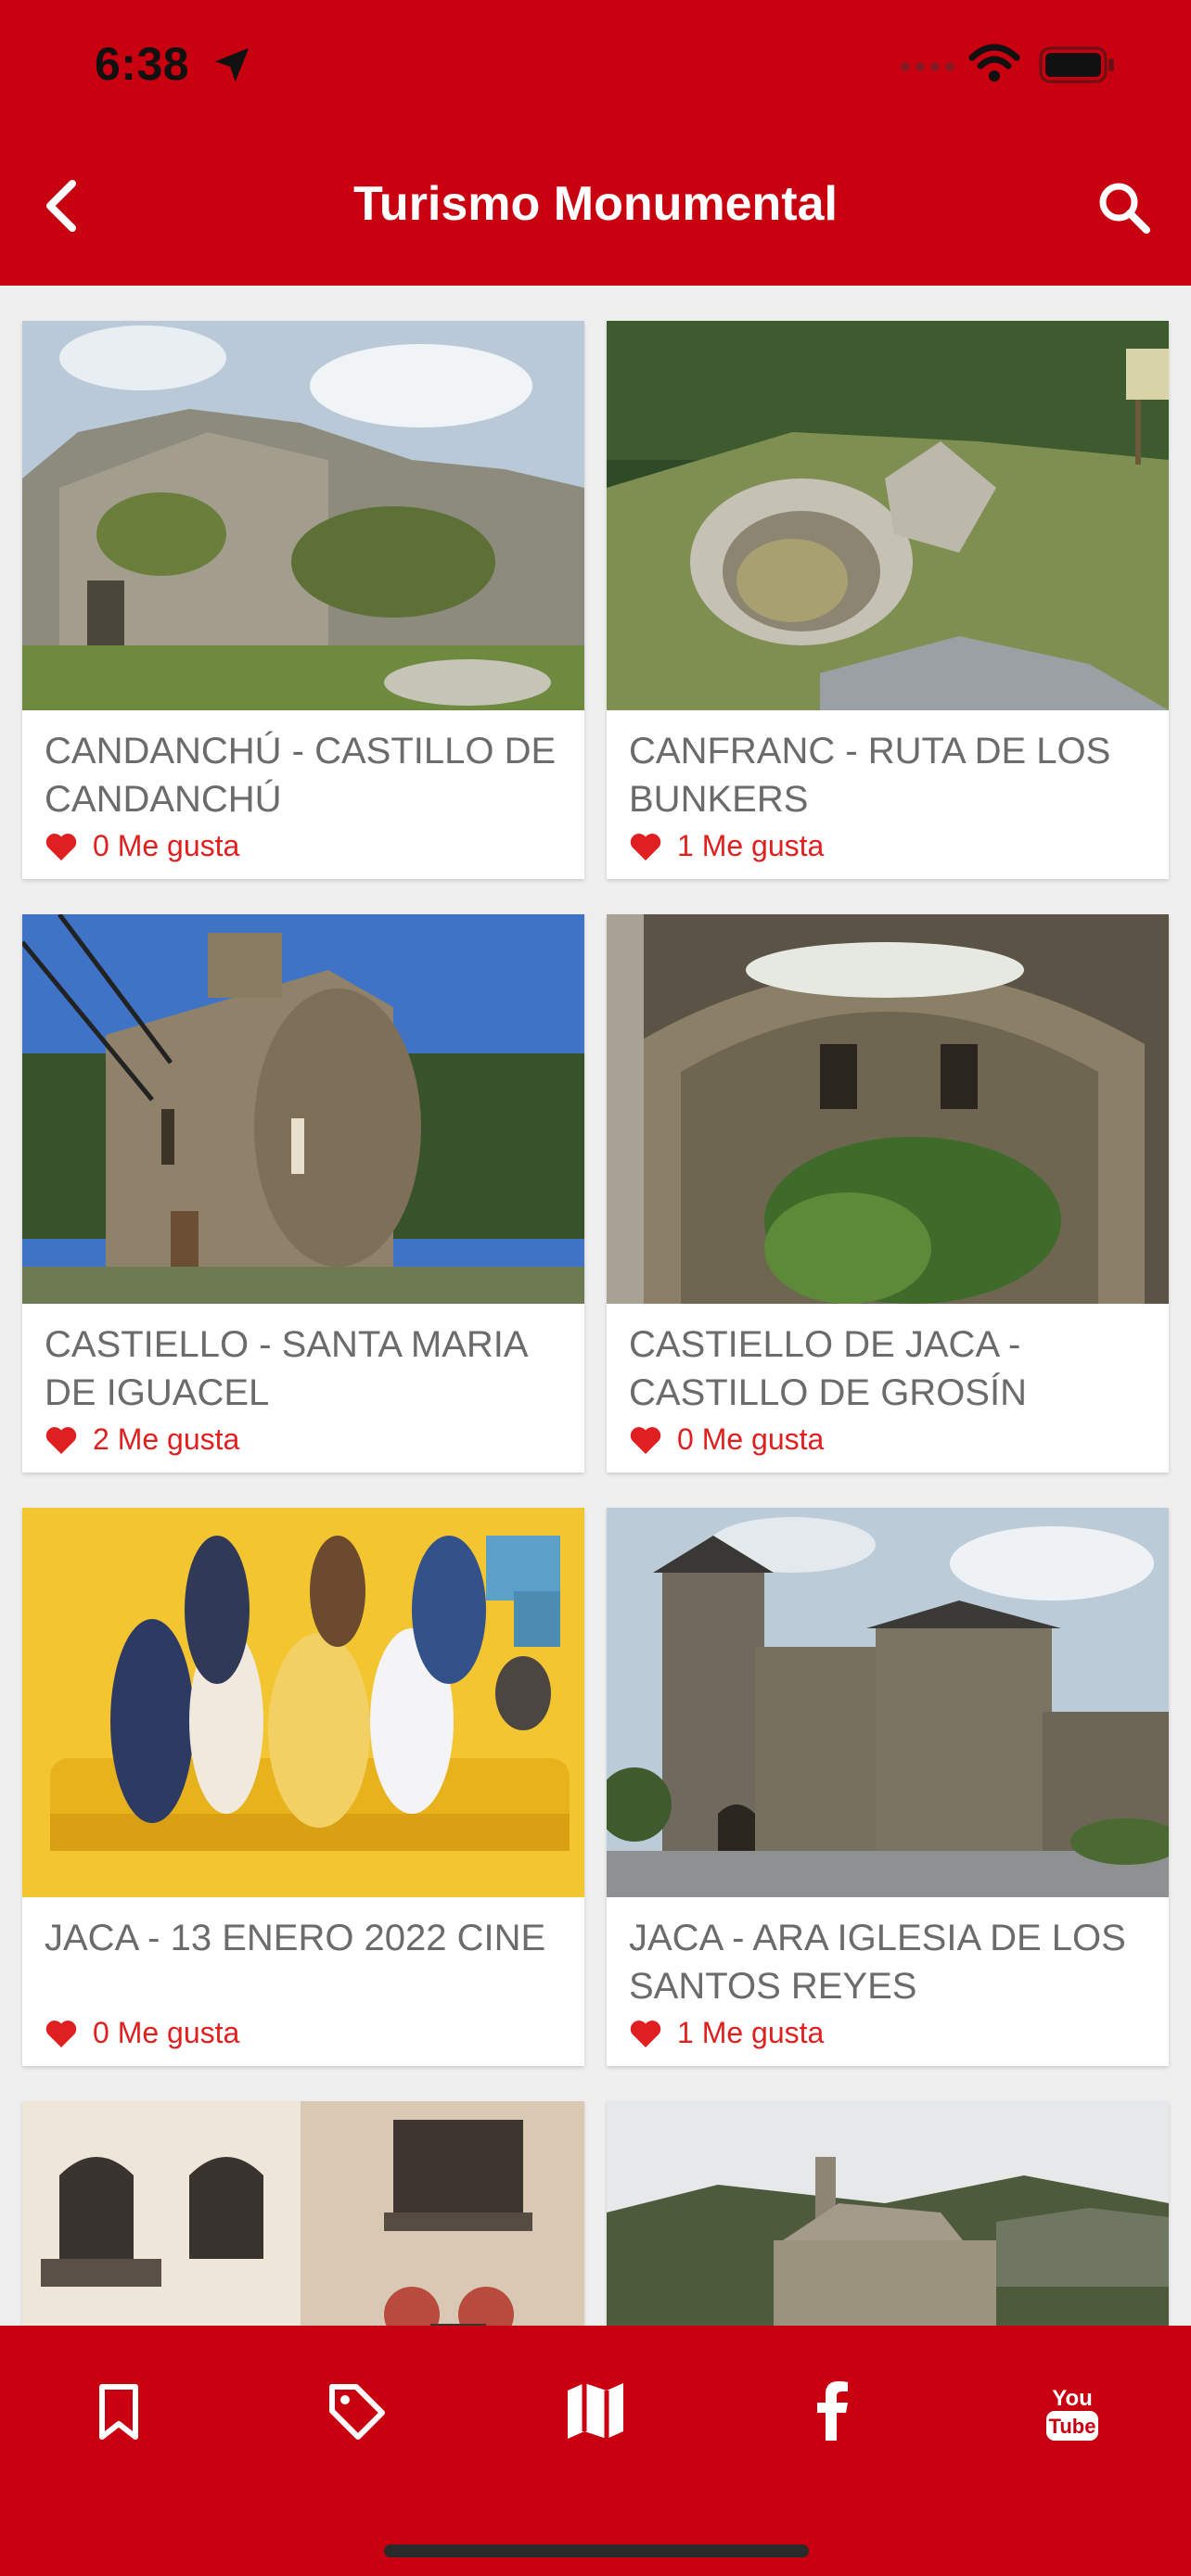  Describe the element at coordinates (877, 1963) in the screenshot. I see `monument-title: JACA - ARA IGLESIA DE LOS SANTOS REYES` at that location.